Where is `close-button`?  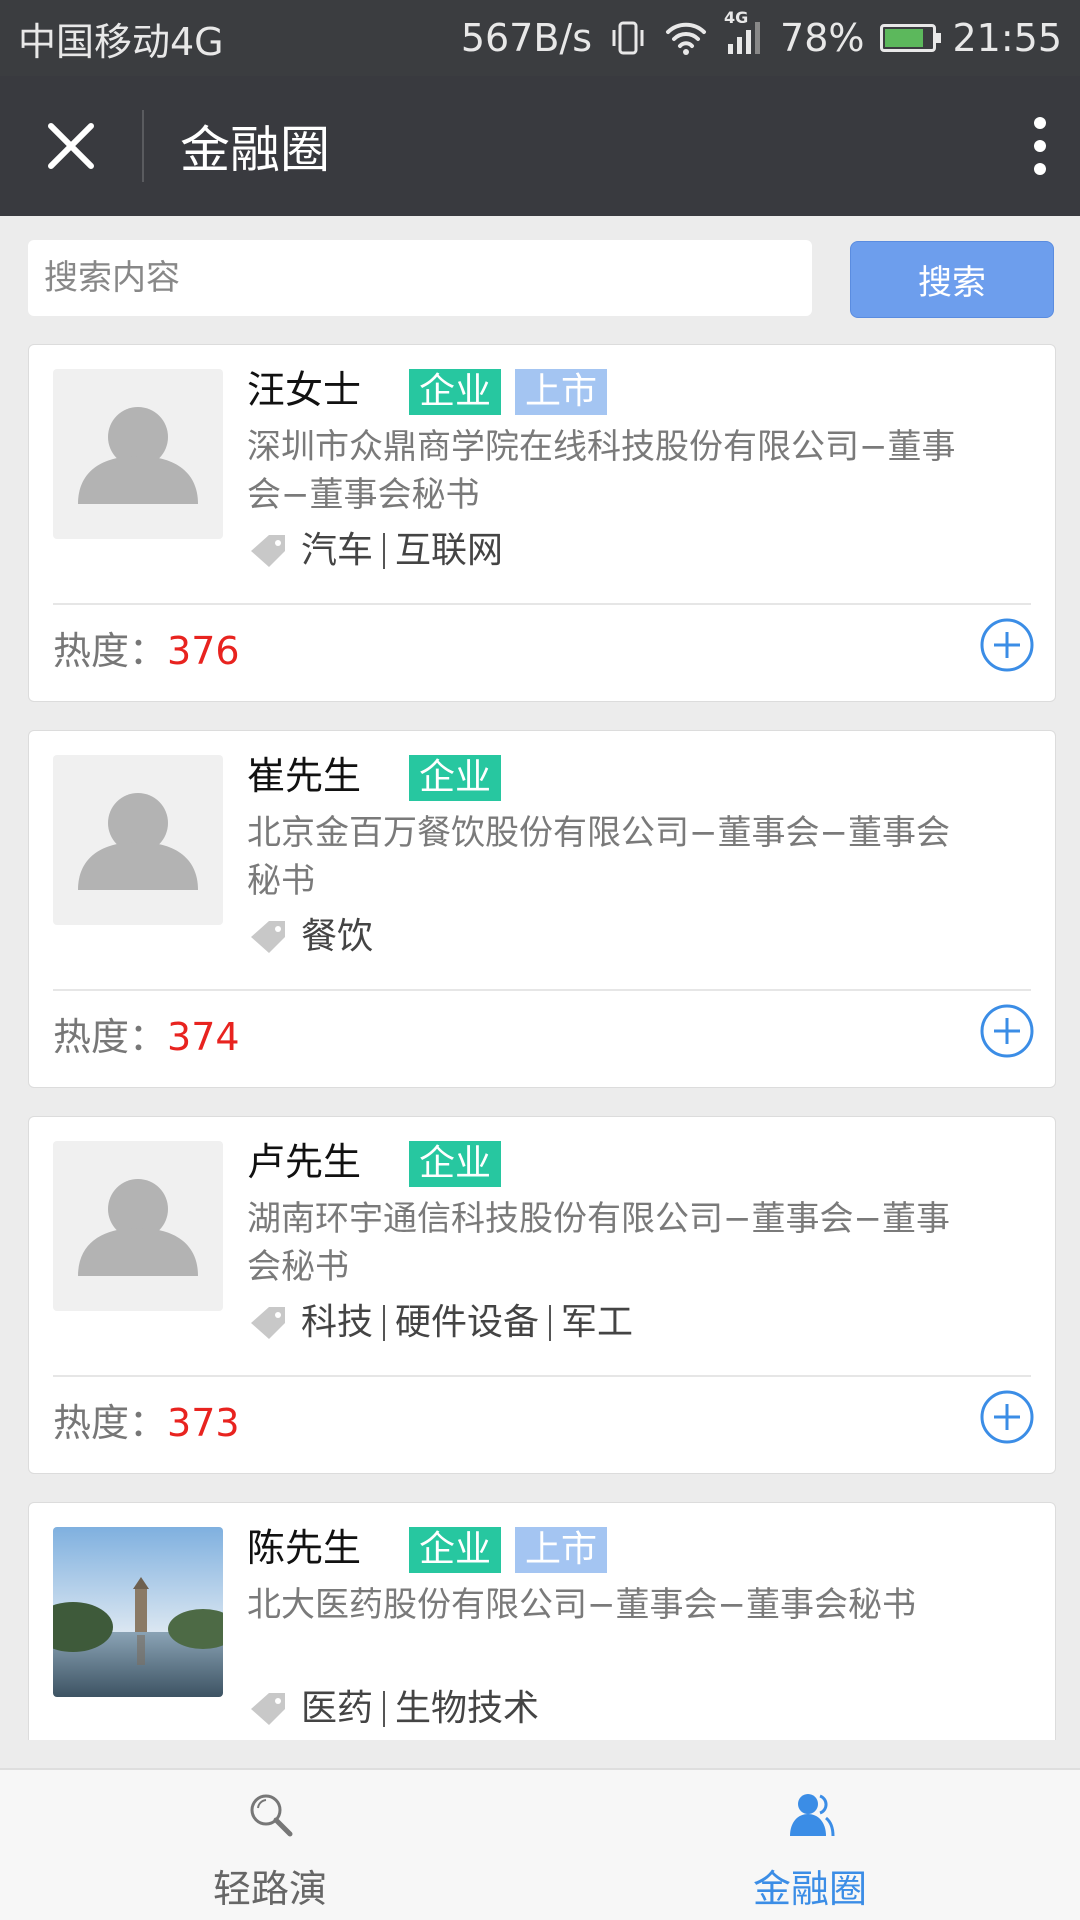 close-button is located at coordinates (71, 146).